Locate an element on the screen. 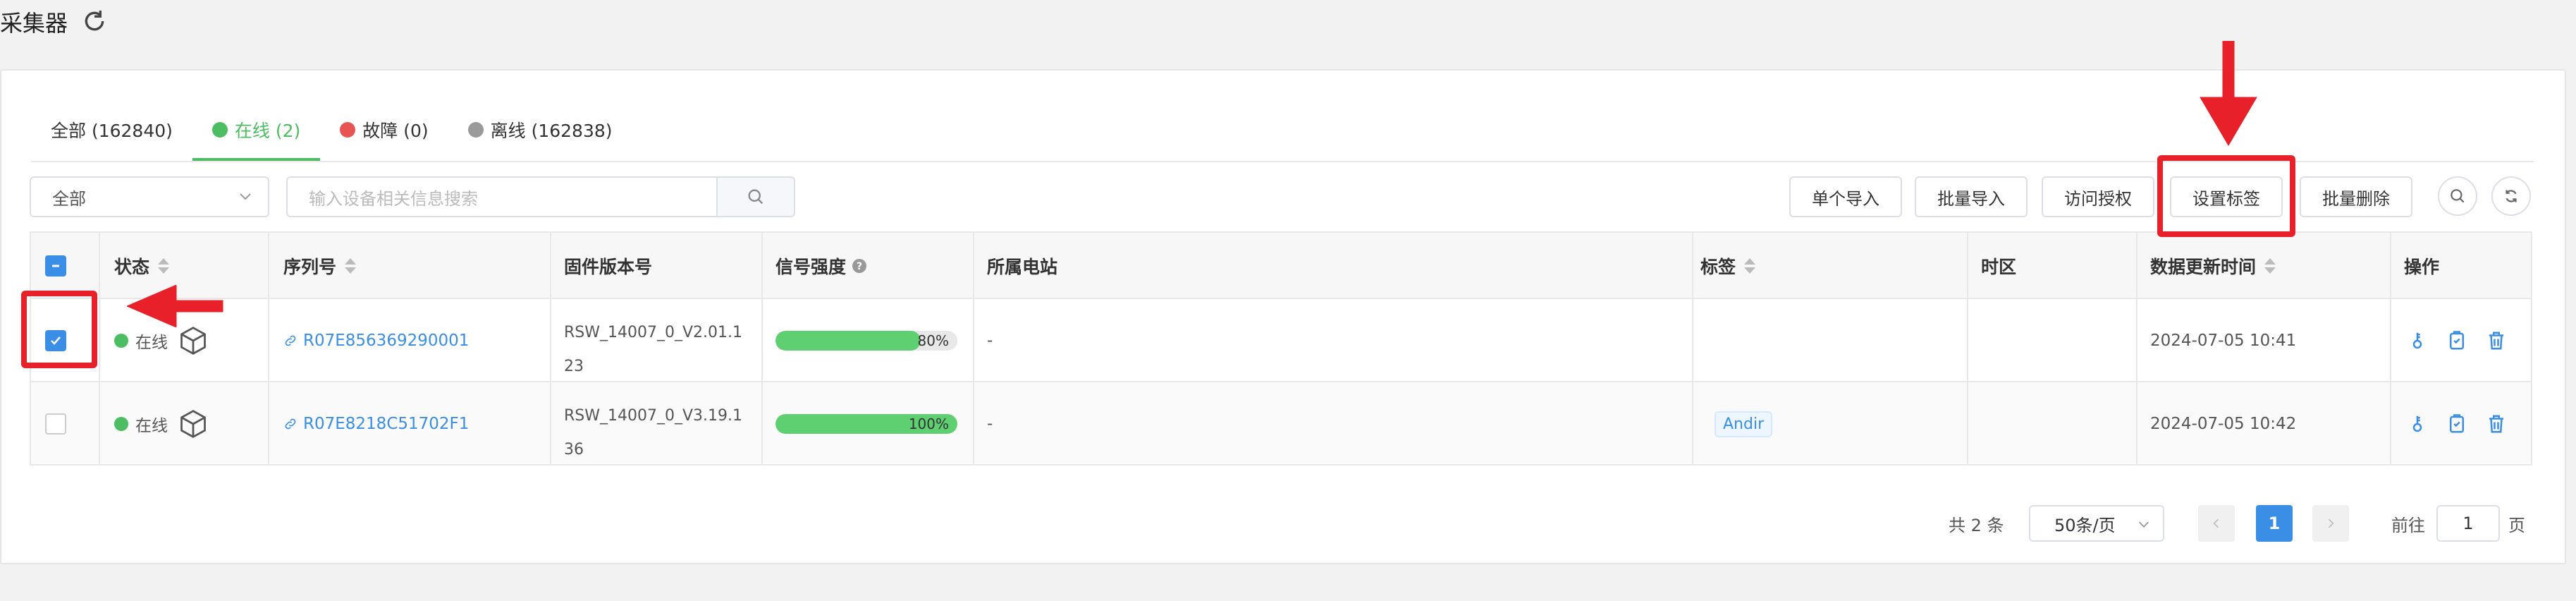 Image resolution: width=2576 pixels, height=601 pixels. batch-delete-button: 批量删除 is located at coordinates (2356, 196).